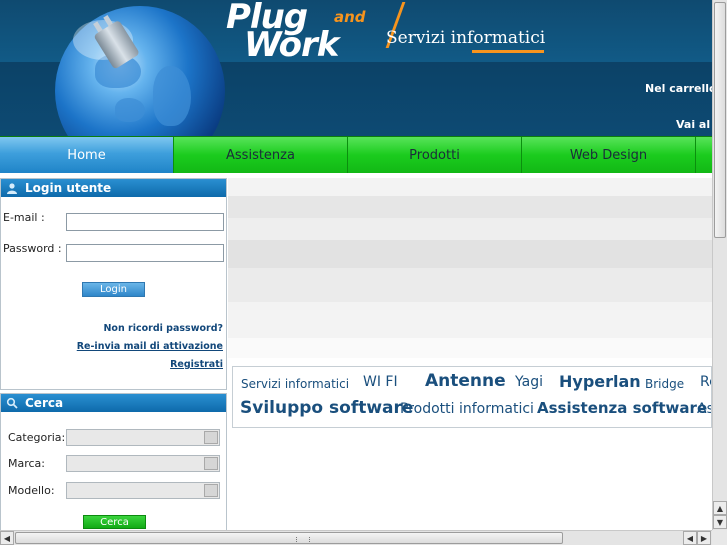 This screenshot has width=727, height=545. I want to click on goto-cart-link: Vai al, so click(693, 124).